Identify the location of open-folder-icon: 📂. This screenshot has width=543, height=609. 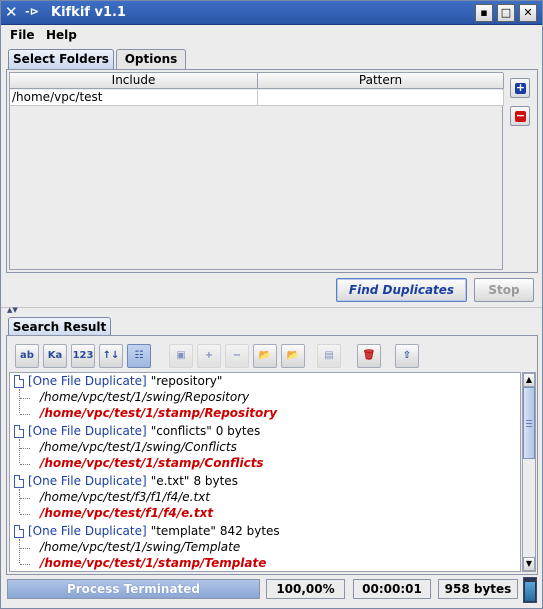
(265, 355).